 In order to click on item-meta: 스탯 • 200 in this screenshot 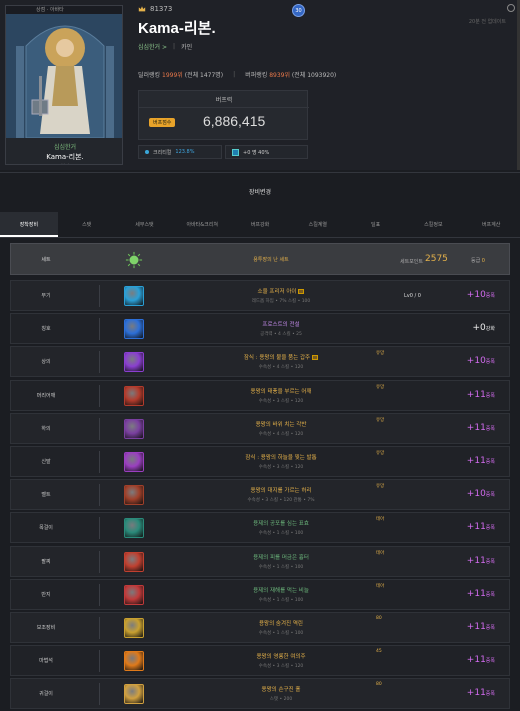, I will do `click(281, 700)`.